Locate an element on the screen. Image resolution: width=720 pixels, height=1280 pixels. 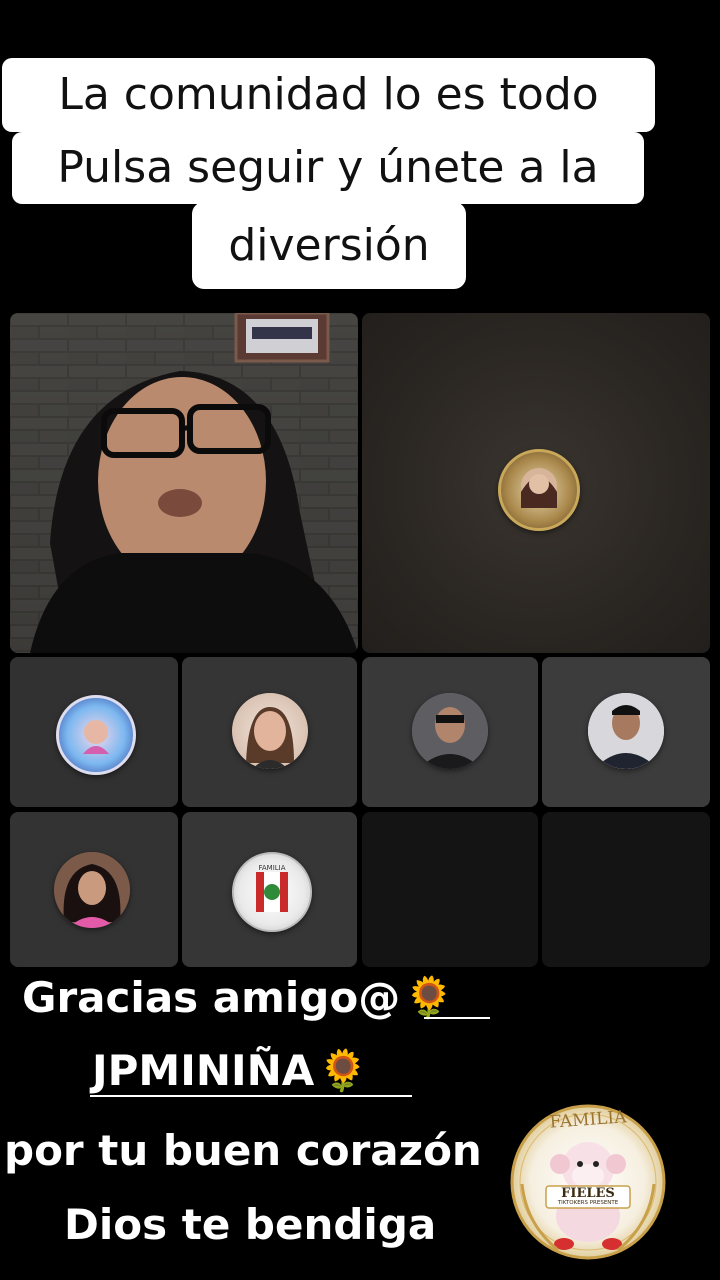
caption-line-1-text: Gracias amigo@ is located at coordinates (211, 997).